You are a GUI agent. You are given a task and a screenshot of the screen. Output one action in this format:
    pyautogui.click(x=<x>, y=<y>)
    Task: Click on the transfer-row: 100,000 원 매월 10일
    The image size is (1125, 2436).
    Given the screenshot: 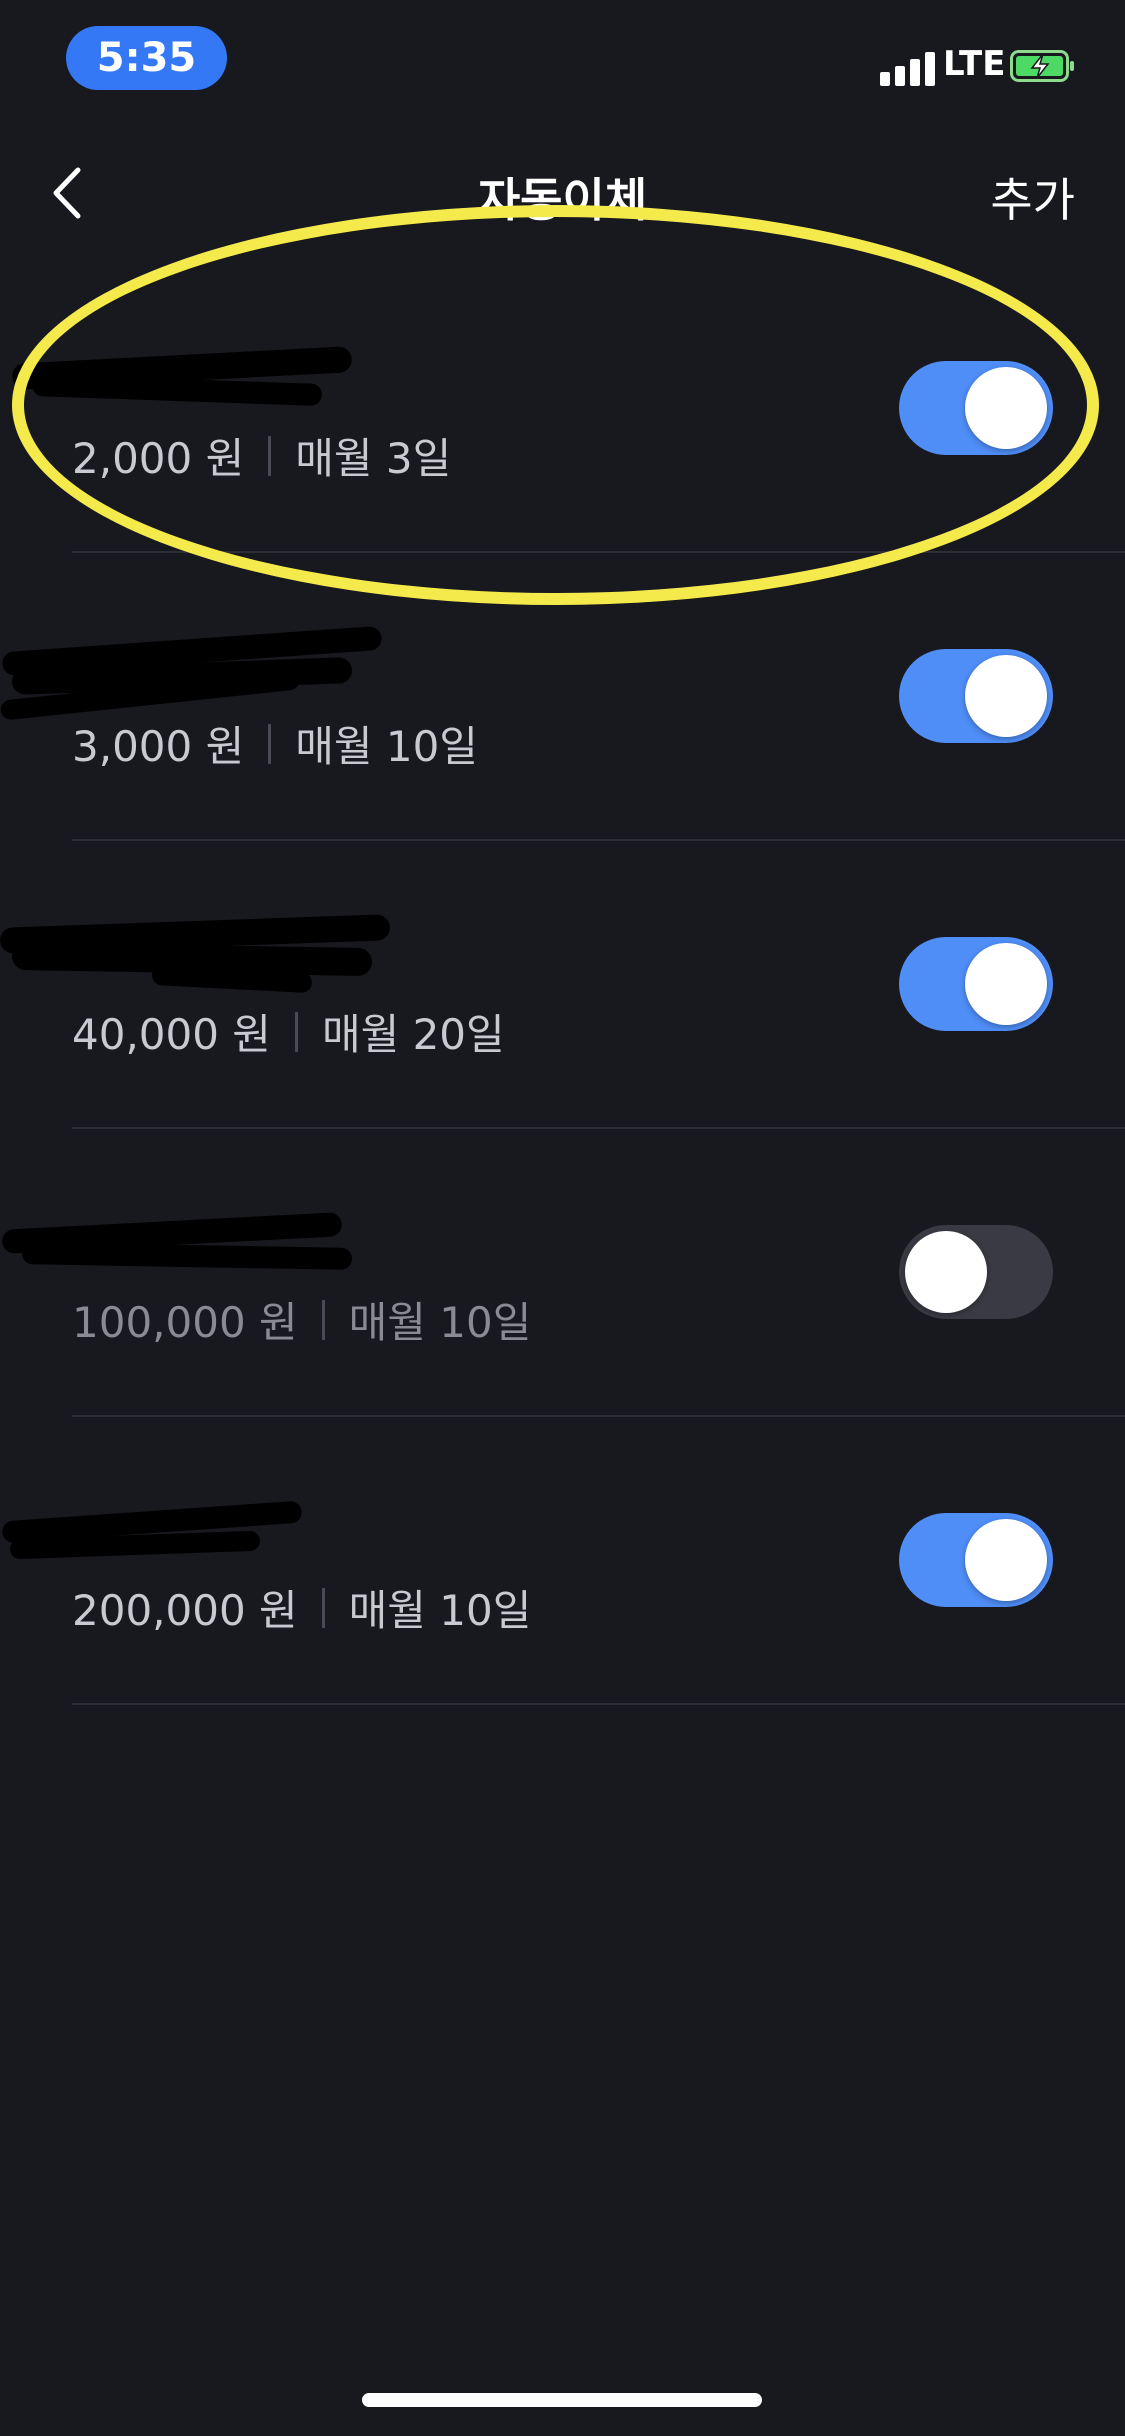 What is the action you would take?
    pyautogui.click(x=562, y=1273)
    